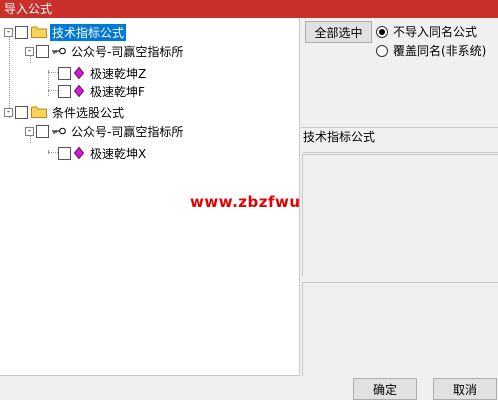 The width and height of the screenshot is (498, 400). I want to click on tree-group-label: 技术指标公式, so click(88, 32).